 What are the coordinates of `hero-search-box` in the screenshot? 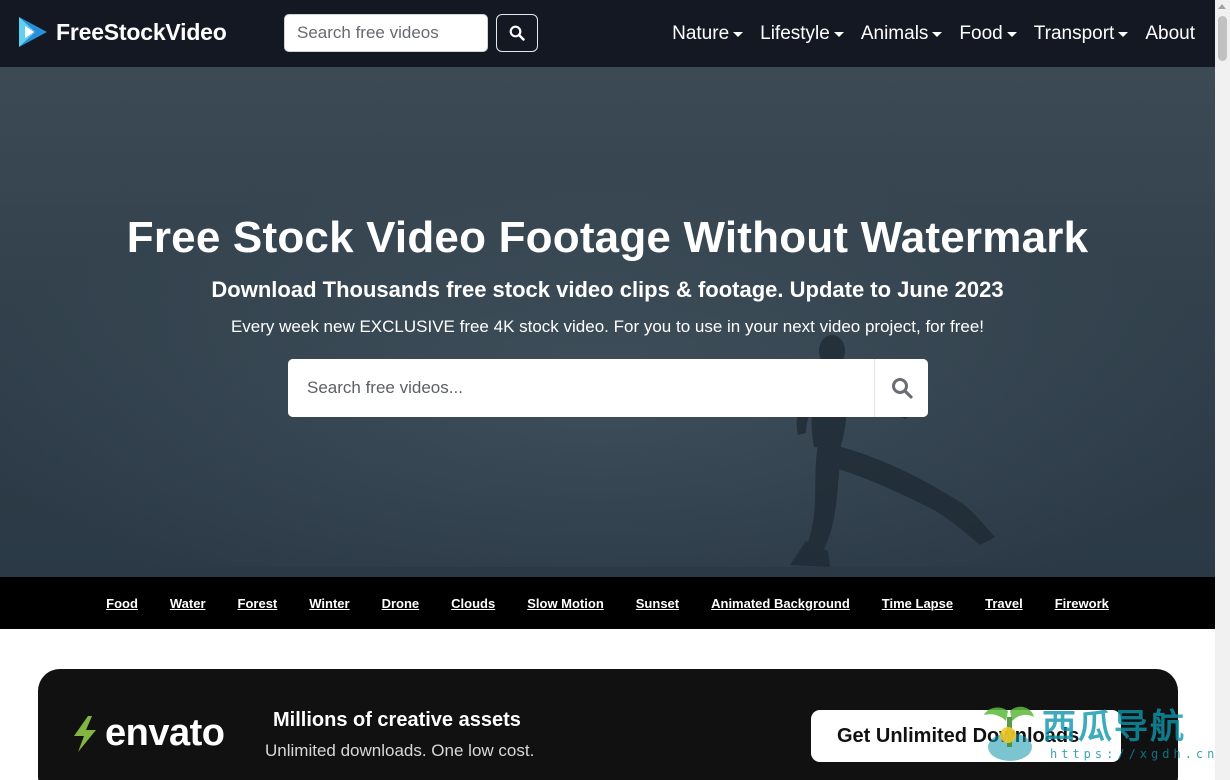 It's located at (608, 388).